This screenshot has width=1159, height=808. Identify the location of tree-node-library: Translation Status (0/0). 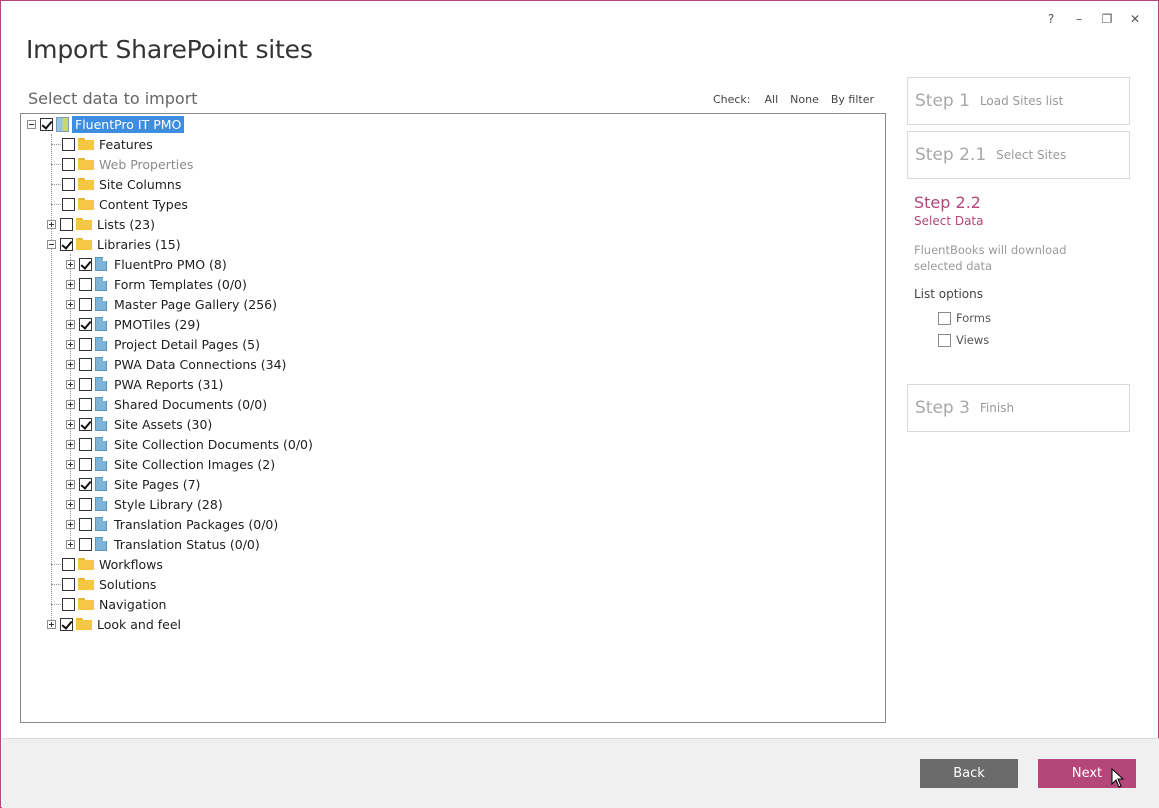
(163, 544).